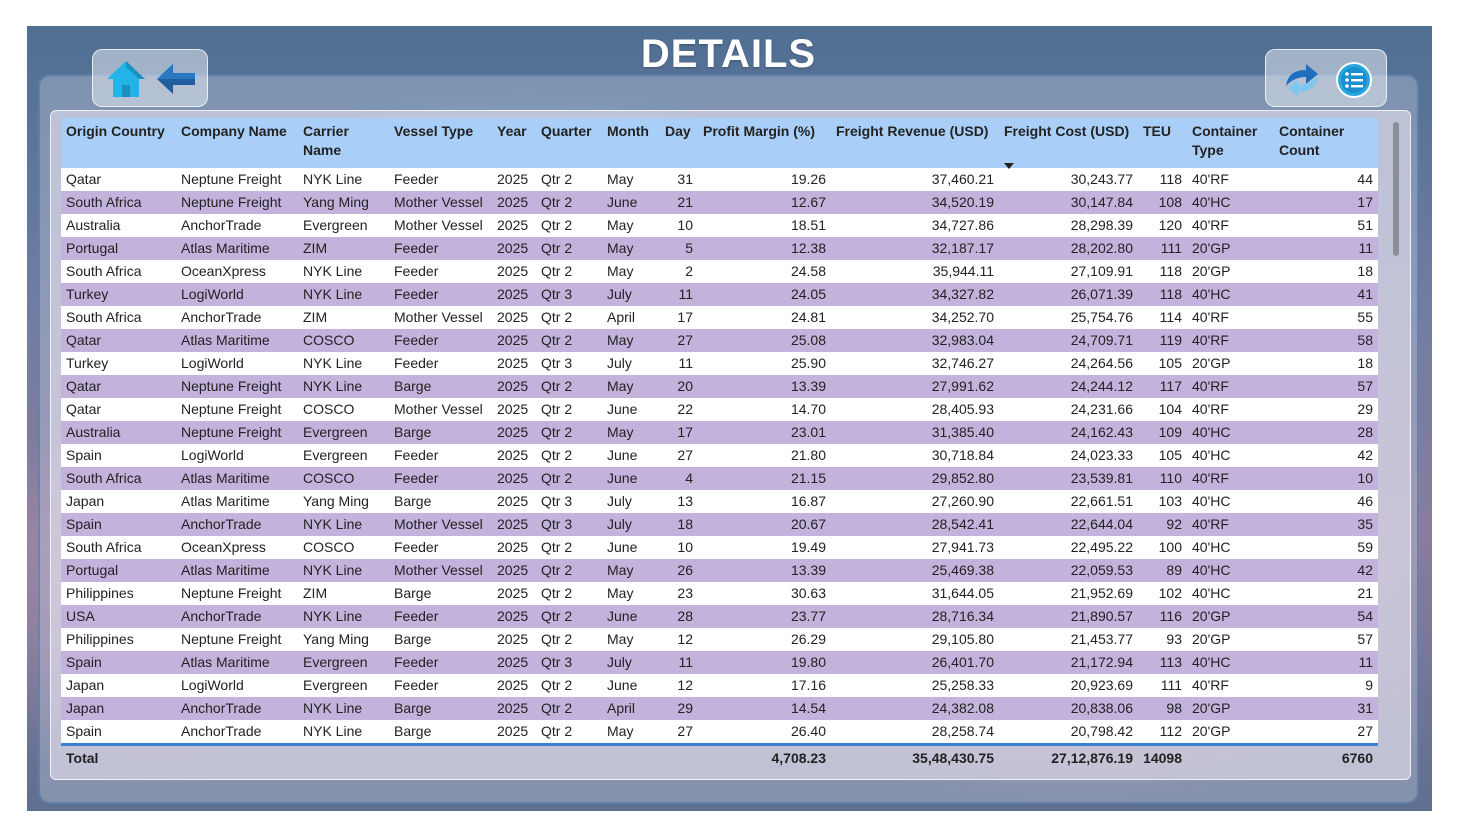 The image size is (1457, 832). Describe the element at coordinates (764, 143) in the screenshot. I see `column-header-profit-margin: Profit Margin (%)` at that location.